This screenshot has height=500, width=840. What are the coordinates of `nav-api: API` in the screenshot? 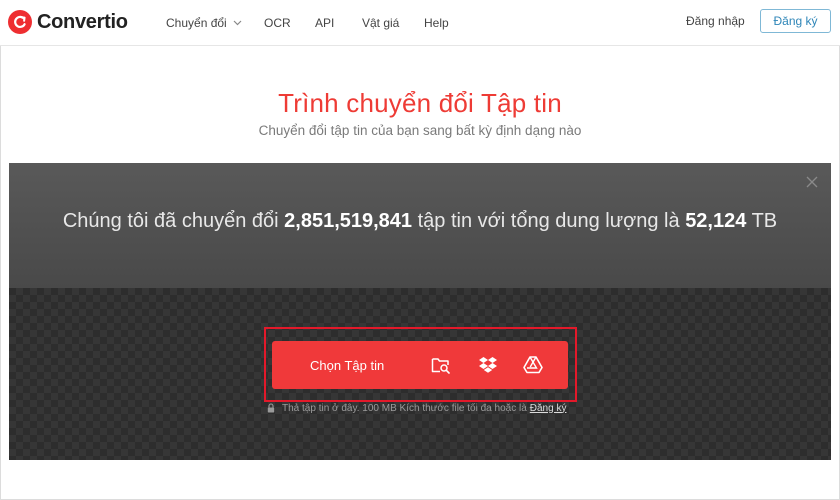 It's located at (324, 23).